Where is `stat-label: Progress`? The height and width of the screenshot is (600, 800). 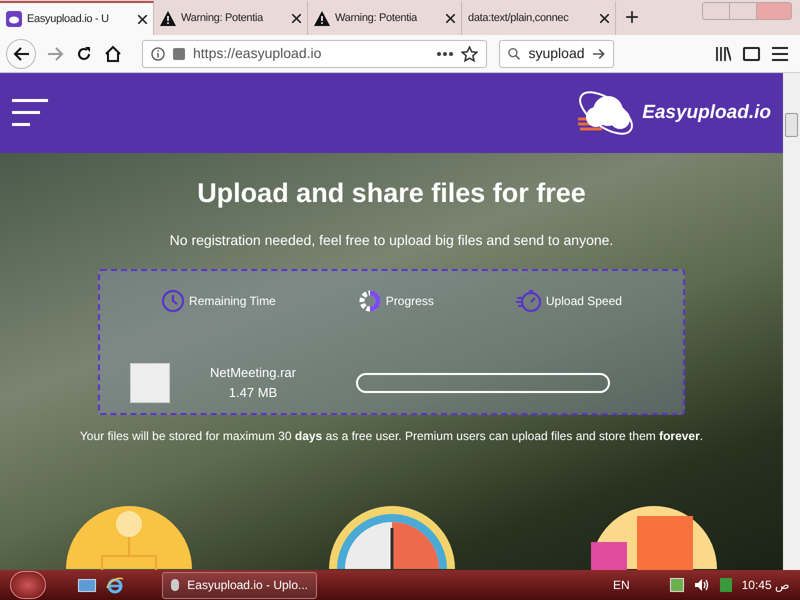 stat-label: Progress is located at coordinates (410, 301).